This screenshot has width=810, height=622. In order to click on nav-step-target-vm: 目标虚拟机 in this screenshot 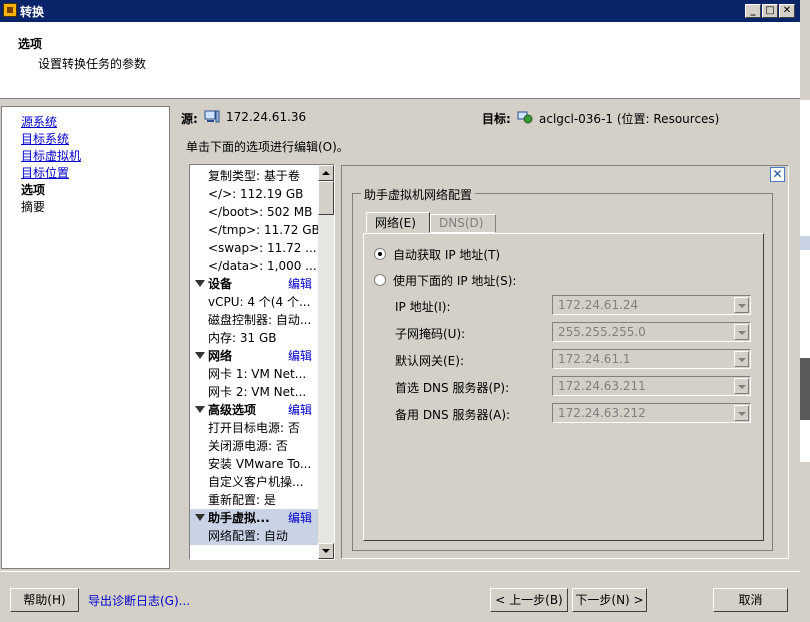, I will do `click(51, 155)`.